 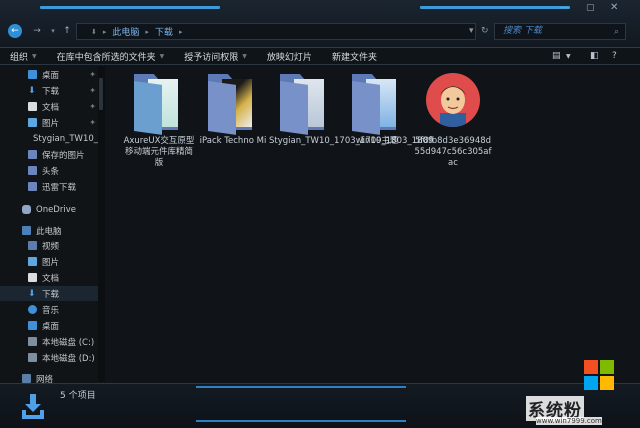 What do you see at coordinates (101, 224) in the screenshot?
I see `sidebar-scrollbar` at bounding box center [101, 224].